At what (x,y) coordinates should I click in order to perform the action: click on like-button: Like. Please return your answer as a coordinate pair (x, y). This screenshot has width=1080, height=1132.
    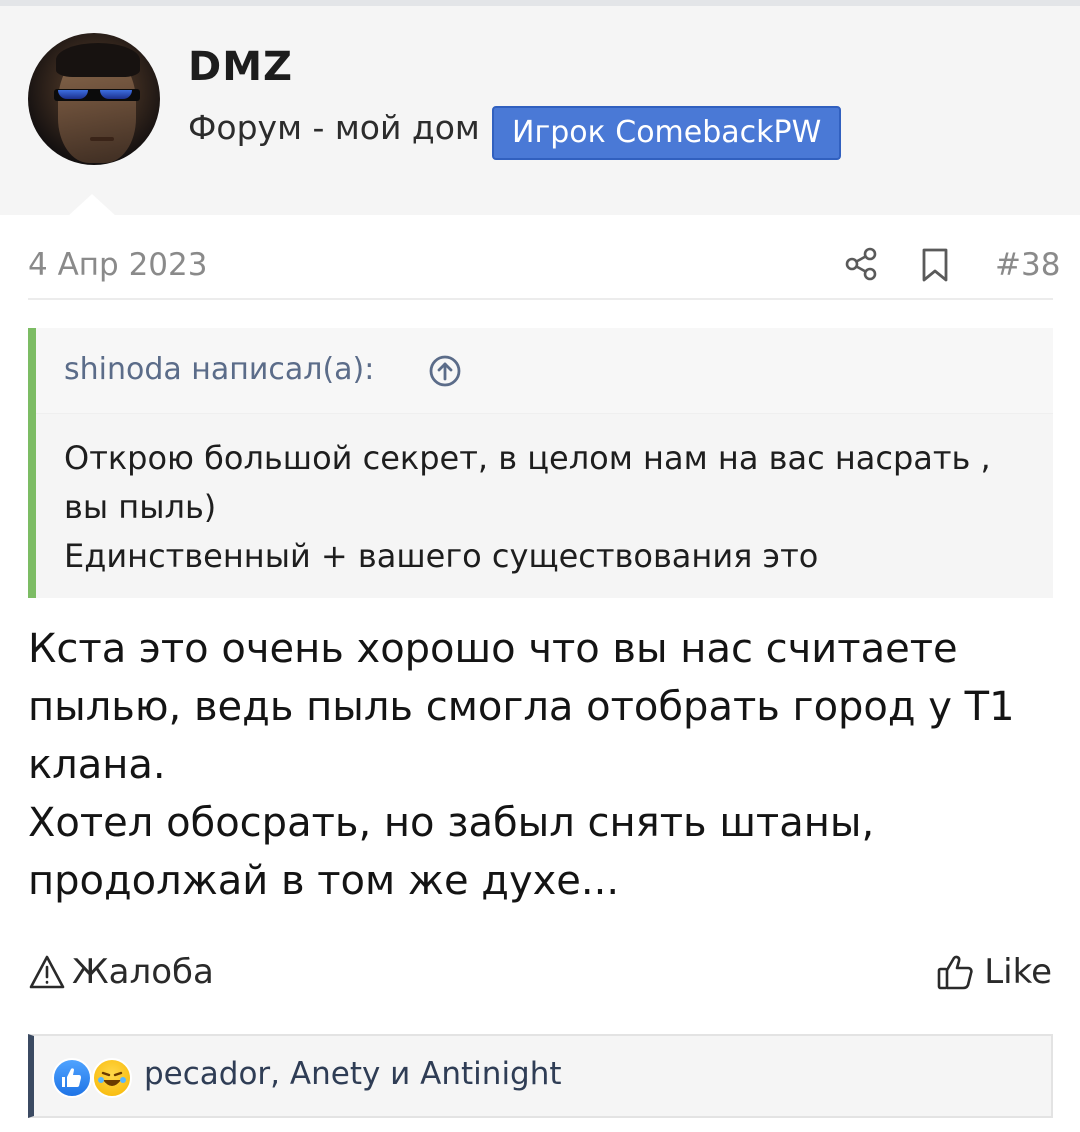
    Looking at the image, I should click on (994, 972).